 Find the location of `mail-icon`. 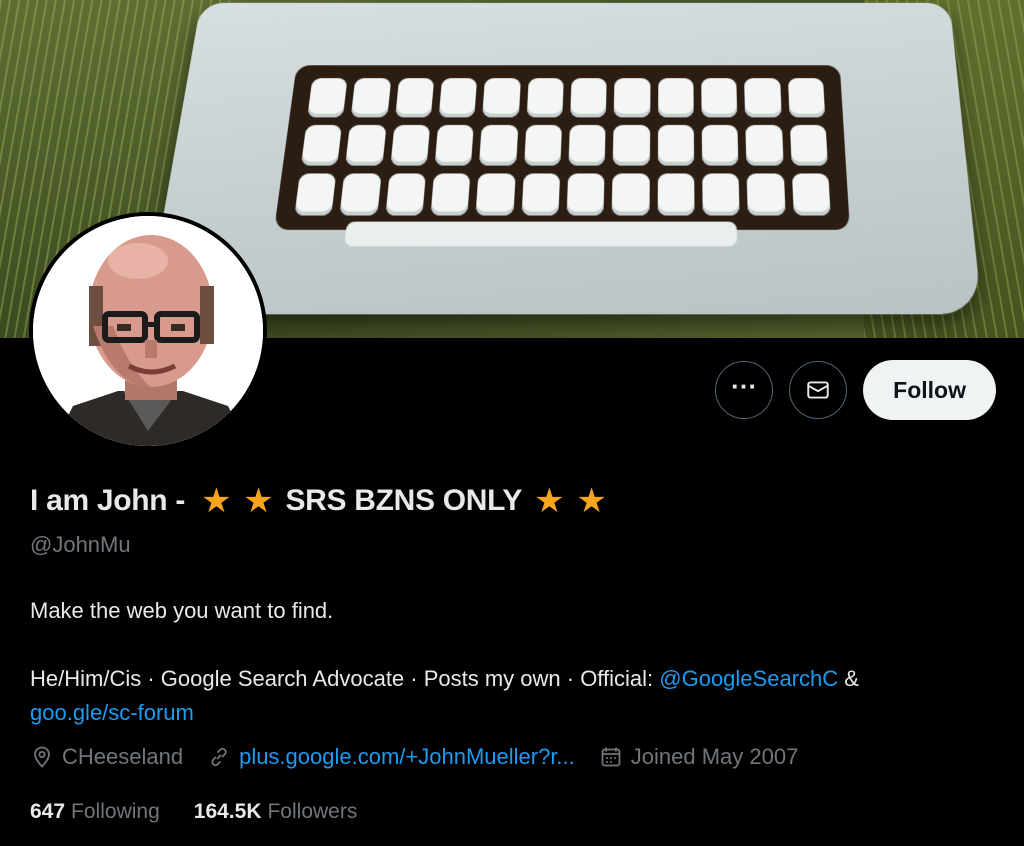

mail-icon is located at coordinates (818, 390).